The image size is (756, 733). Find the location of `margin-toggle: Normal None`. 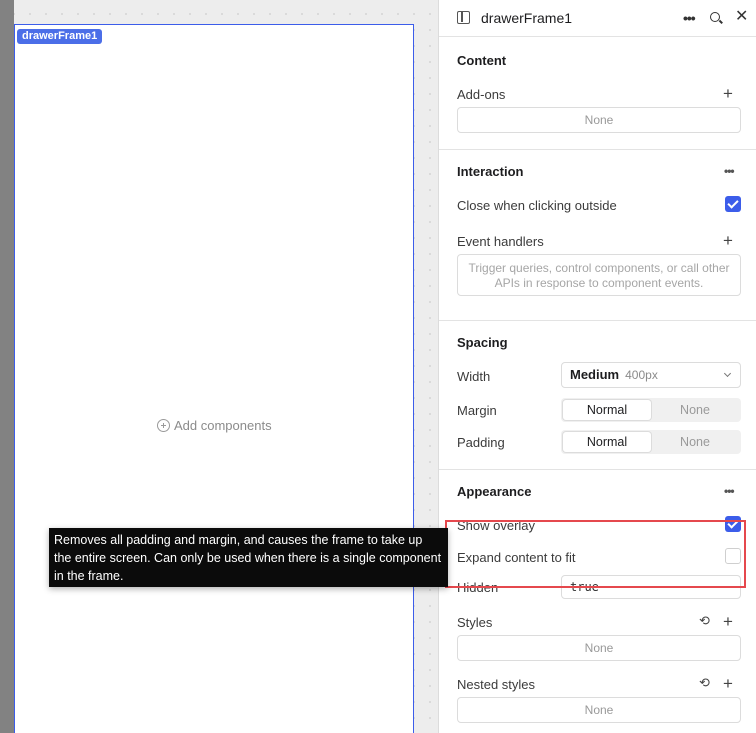

margin-toggle: Normal None is located at coordinates (651, 410).